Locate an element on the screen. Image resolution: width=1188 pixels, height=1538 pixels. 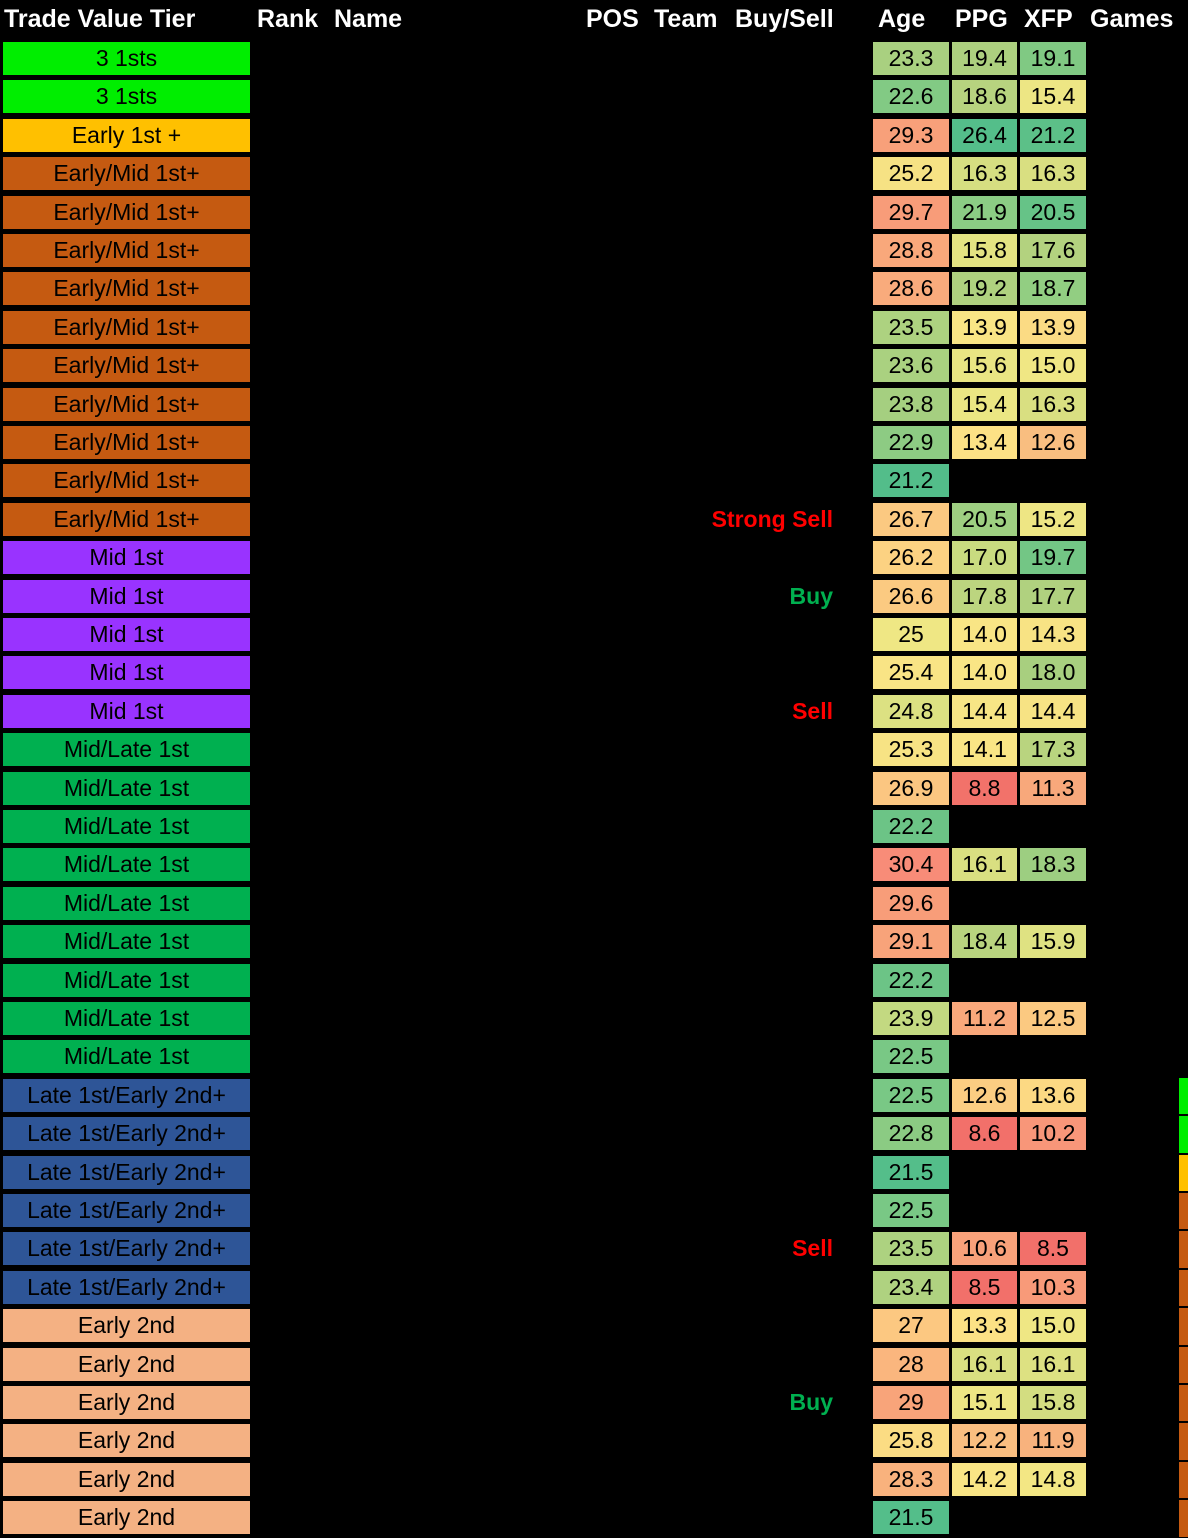
cell-age: 21.2 is located at coordinates (911, 481).